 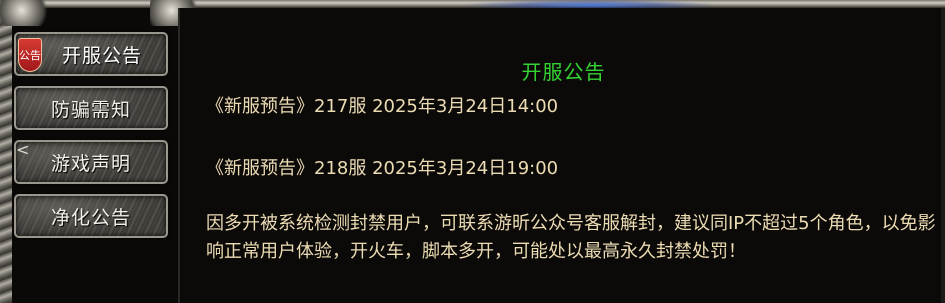 What do you see at coordinates (6, 151) in the screenshot?
I see `left-rope-border` at bounding box center [6, 151].